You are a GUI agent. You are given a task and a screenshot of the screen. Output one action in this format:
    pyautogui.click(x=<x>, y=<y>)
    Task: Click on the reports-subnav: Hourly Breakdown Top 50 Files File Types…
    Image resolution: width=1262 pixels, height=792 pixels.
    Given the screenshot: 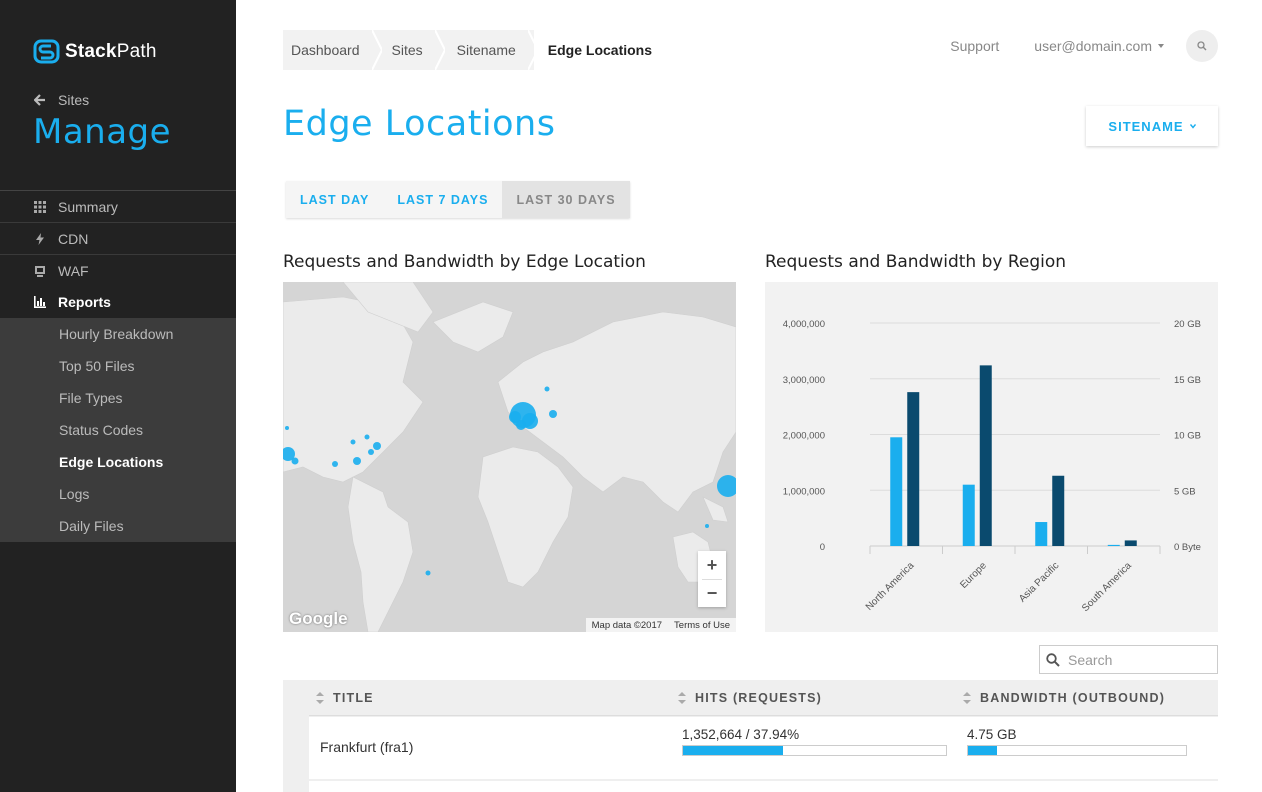 What is the action you would take?
    pyautogui.click(x=118, y=430)
    